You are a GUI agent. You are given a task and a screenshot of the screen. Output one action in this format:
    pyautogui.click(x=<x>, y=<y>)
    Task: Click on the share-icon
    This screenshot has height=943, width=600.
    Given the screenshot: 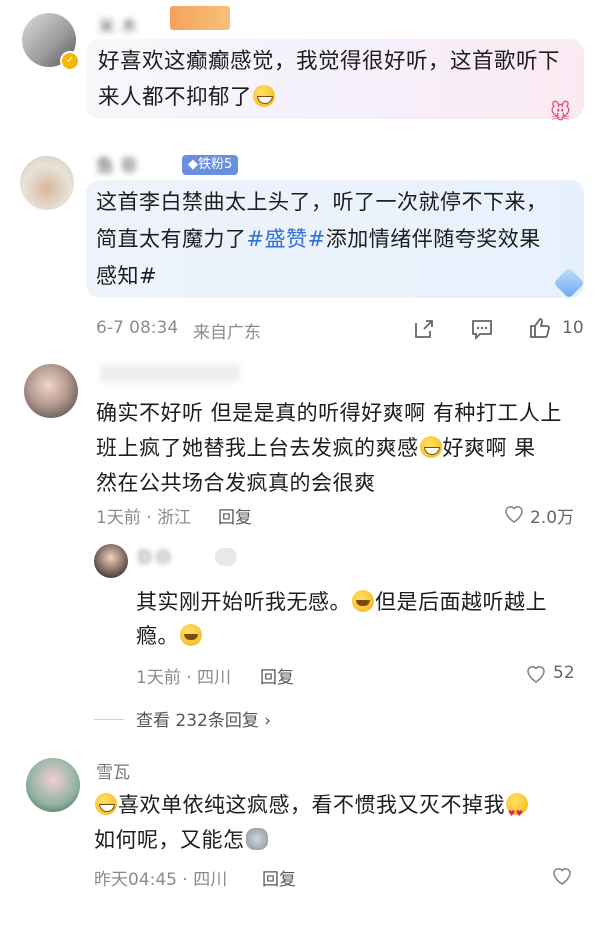 What is the action you would take?
    pyautogui.click(x=424, y=329)
    